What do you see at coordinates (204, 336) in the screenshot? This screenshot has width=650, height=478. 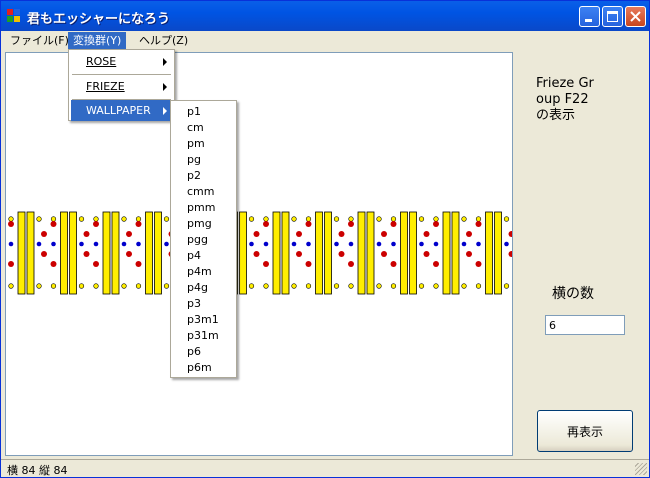 I see `wallpaper-item-p31m: p31m` at bounding box center [204, 336].